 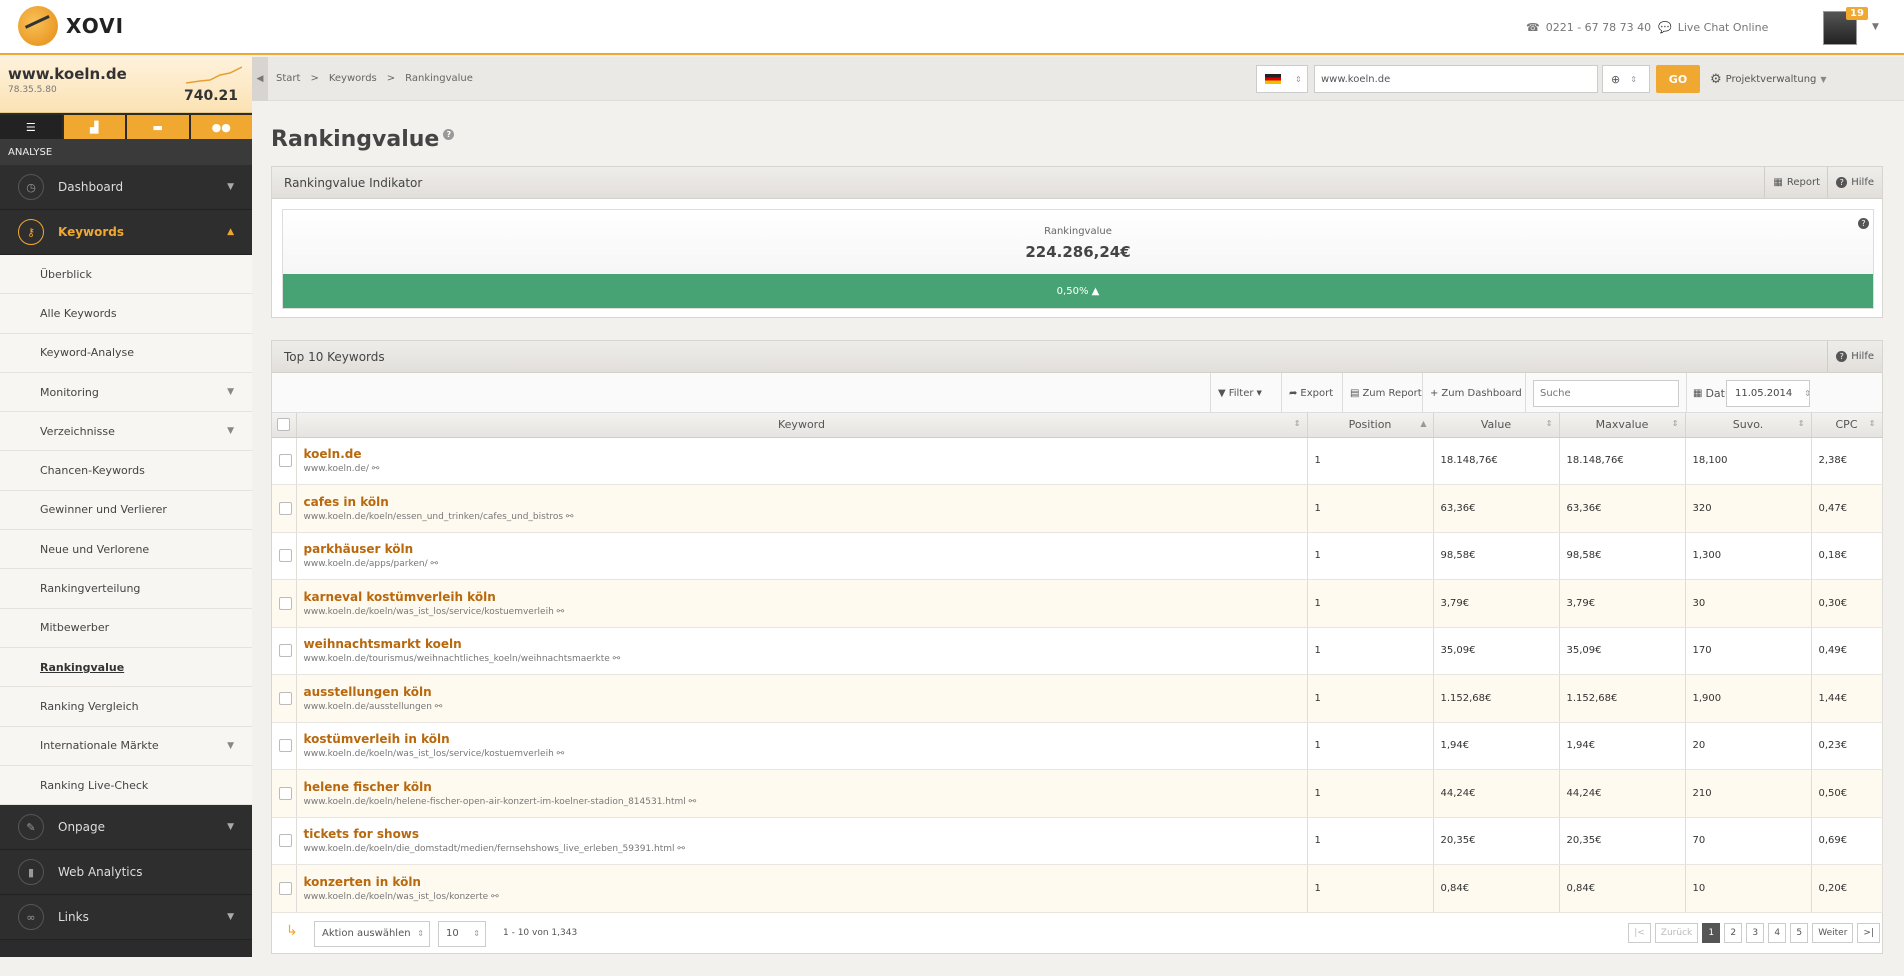 What do you see at coordinates (1239, 393) in the screenshot?
I see `filter-button: ▼ Filter ▼` at bounding box center [1239, 393].